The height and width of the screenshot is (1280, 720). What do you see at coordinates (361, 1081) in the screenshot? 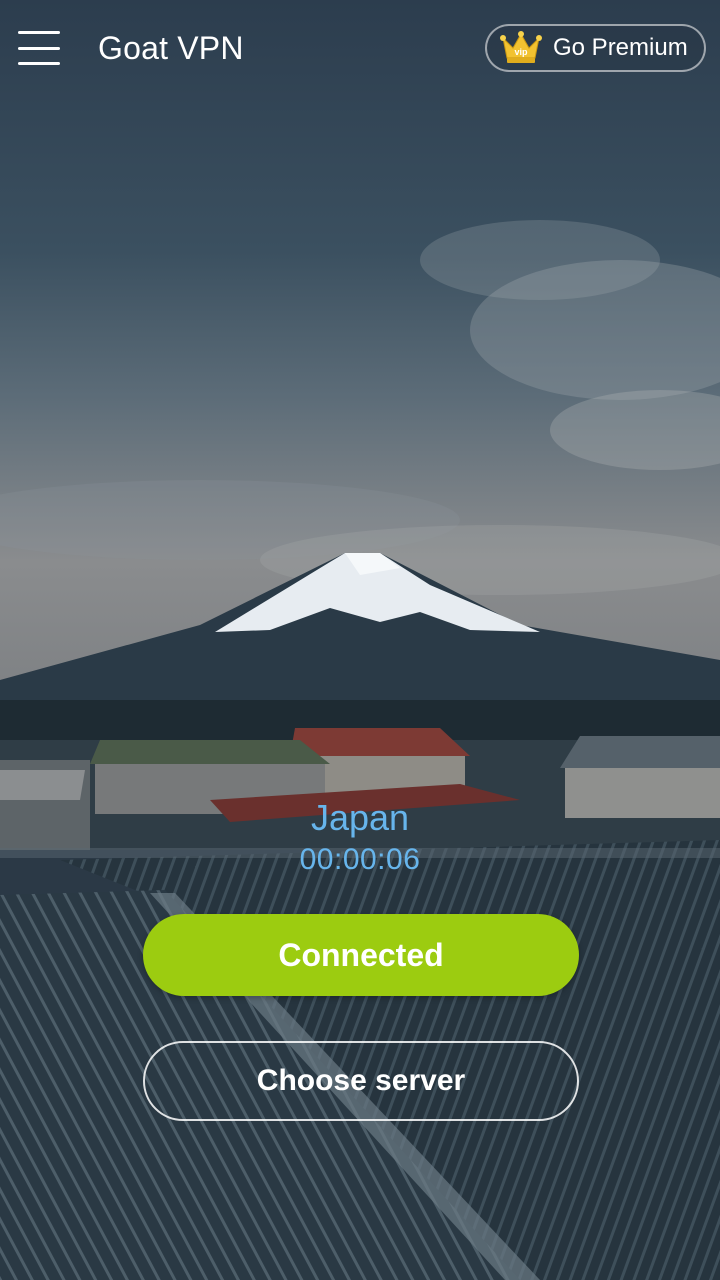
I see `choose-server-button: Choose server` at bounding box center [361, 1081].